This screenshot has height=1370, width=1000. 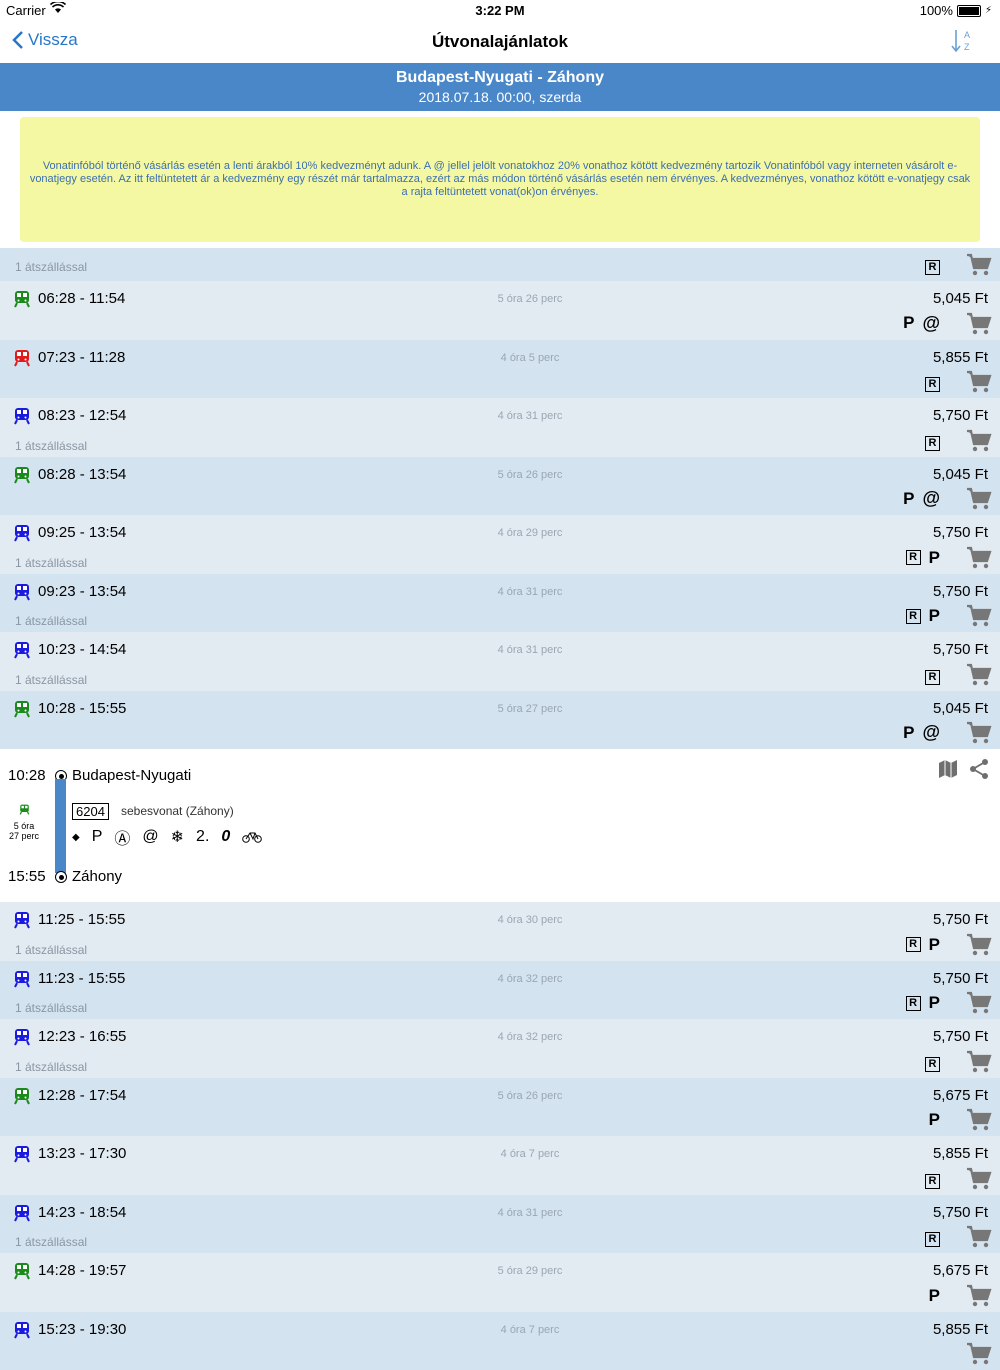 I want to click on departure-station: Budapest-Nyugati, so click(x=131, y=775).